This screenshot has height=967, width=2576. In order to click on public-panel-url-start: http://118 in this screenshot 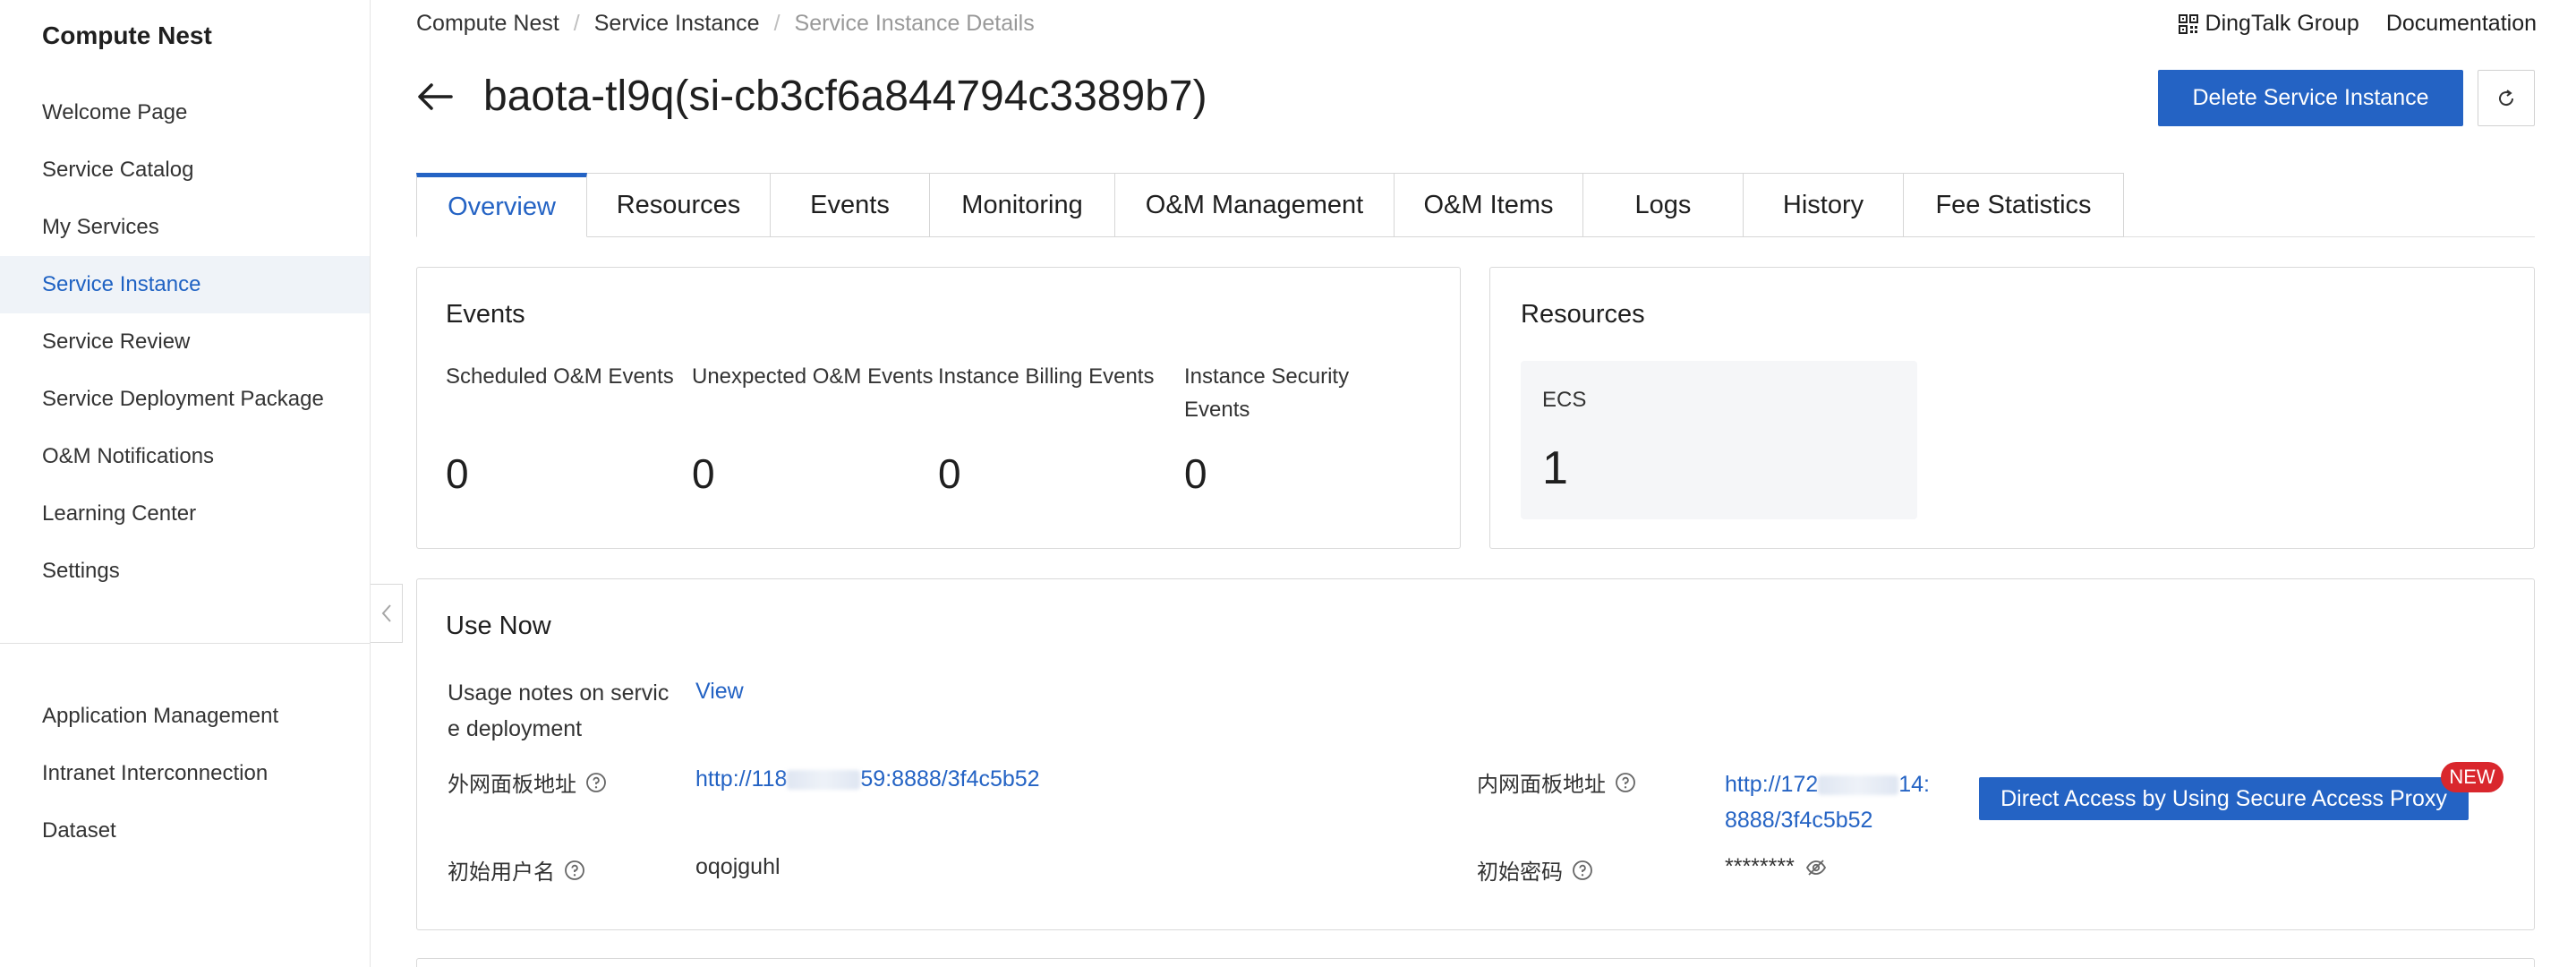, I will do `click(741, 779)`.